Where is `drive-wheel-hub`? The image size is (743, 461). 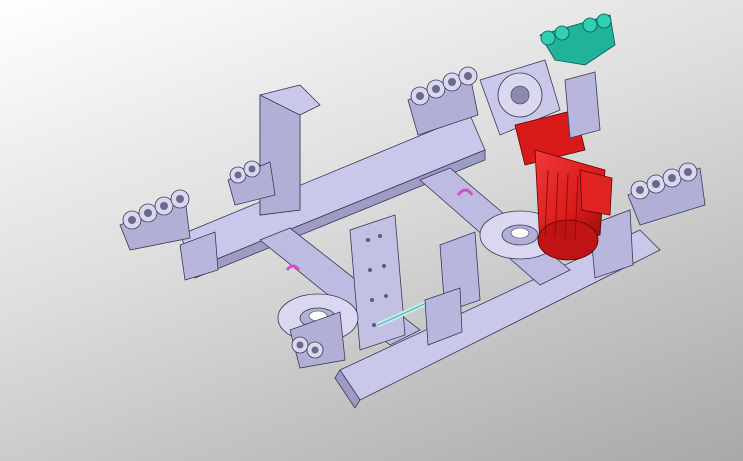
drive-wheel-hub is located at coordinates (520, 95).